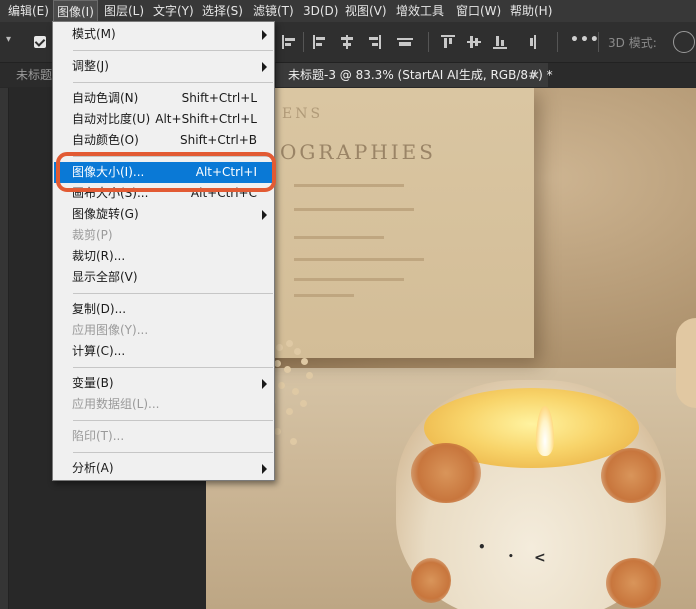 This screenshot has width=696, height=609. Describe the element at coordinates (163, 383) in the screenshot. I see `menu-item-variables: 变量(B)` at that location.